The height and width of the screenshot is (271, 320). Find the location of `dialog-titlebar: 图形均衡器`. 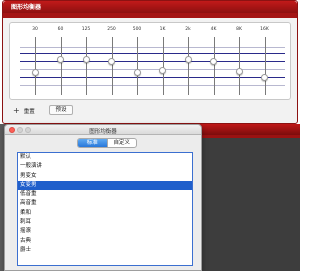

dialog-titlebar: 图形均衡器 is located at coordinates (103, 130).